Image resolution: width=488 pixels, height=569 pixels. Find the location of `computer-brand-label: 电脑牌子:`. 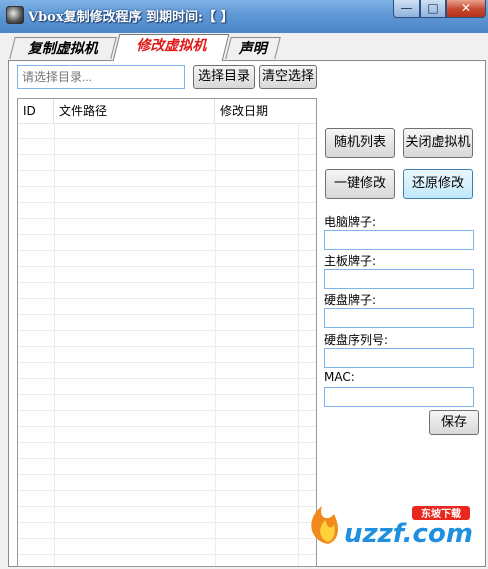

computer-brand-label: 电脑牌子: is located at coordinates (350, 222).